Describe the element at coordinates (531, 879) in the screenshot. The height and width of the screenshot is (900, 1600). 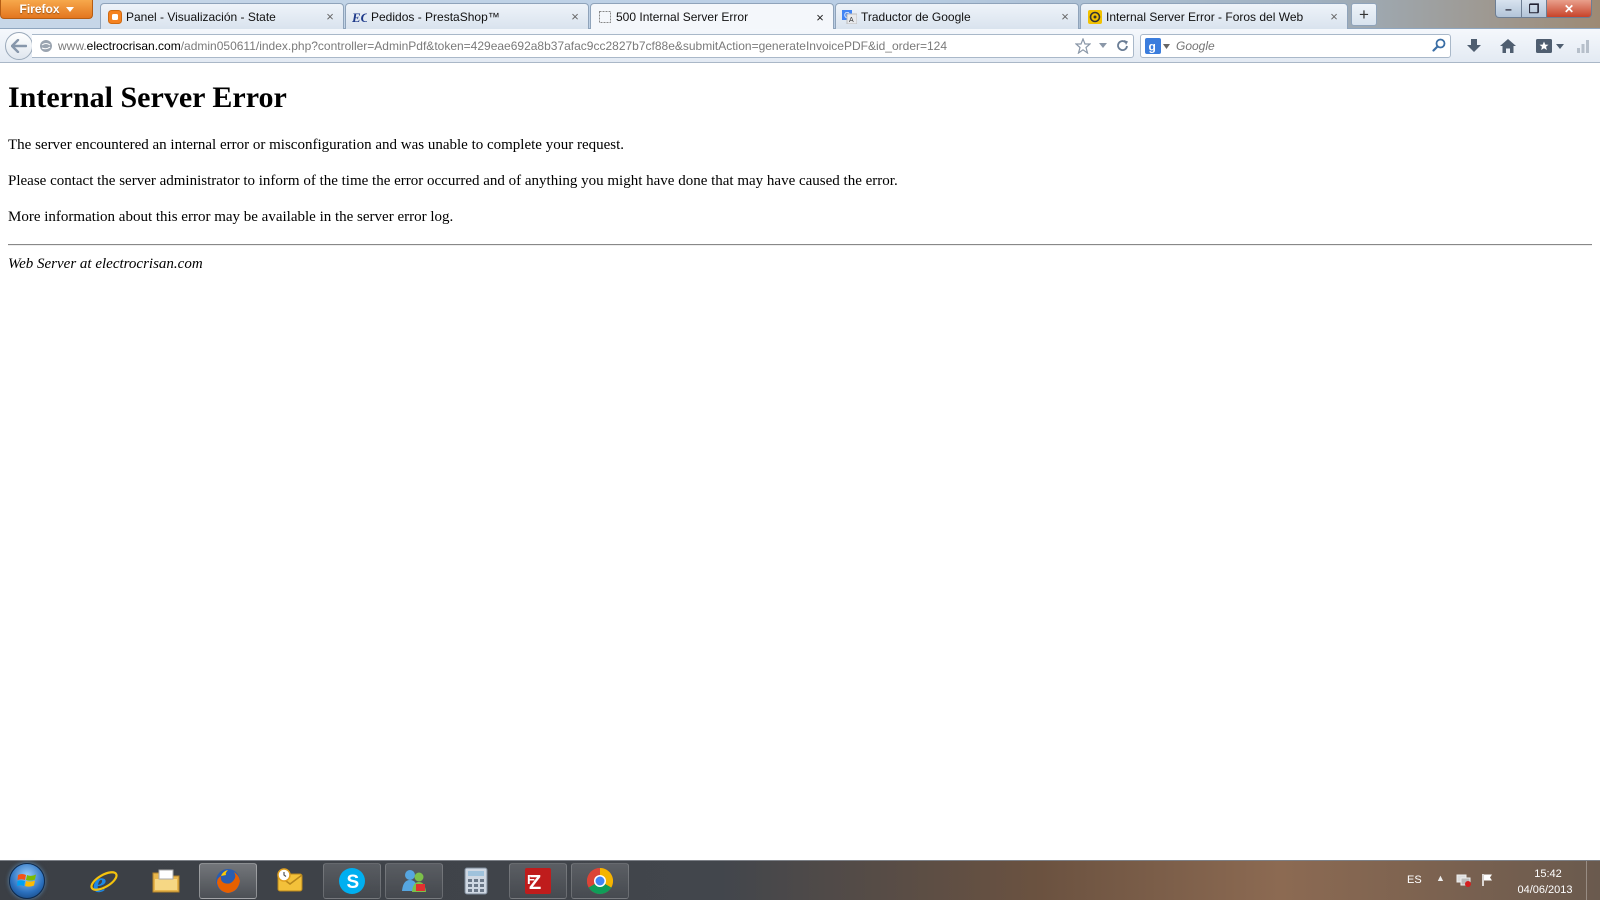
I see `svg-text: F` at that location.